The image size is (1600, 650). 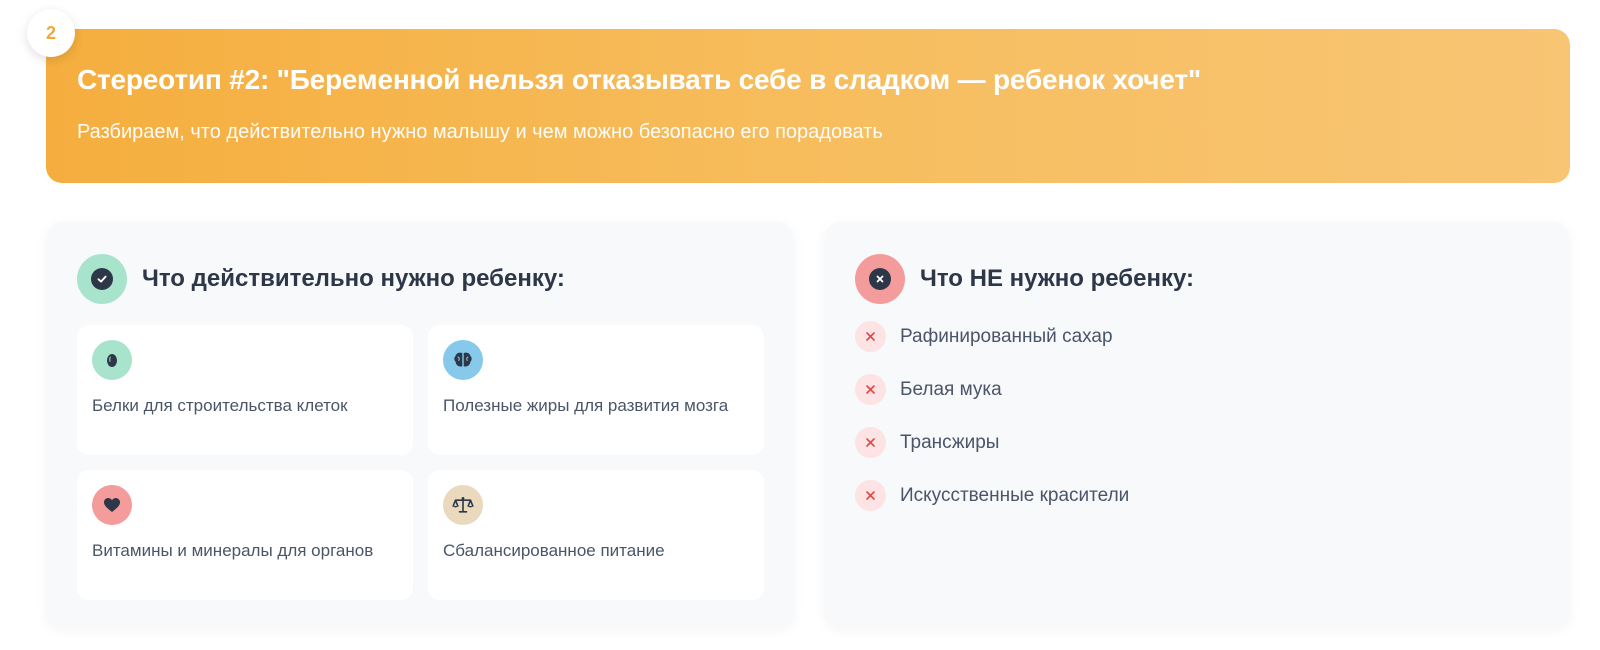 What do you see at coordinates (245, 390) in the screenshot?
I see `needed-item-protein: Белки для строительства клеток` at bounding box center [245, 390].